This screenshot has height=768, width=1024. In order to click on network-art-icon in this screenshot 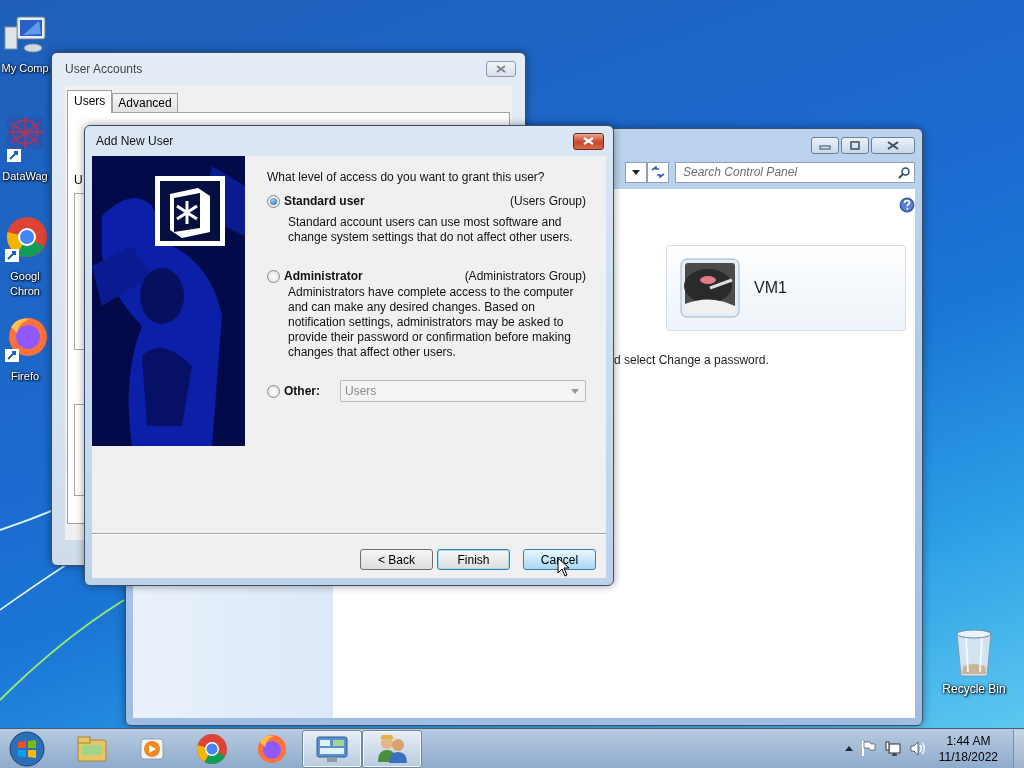, I will do `click(25, 139)`.